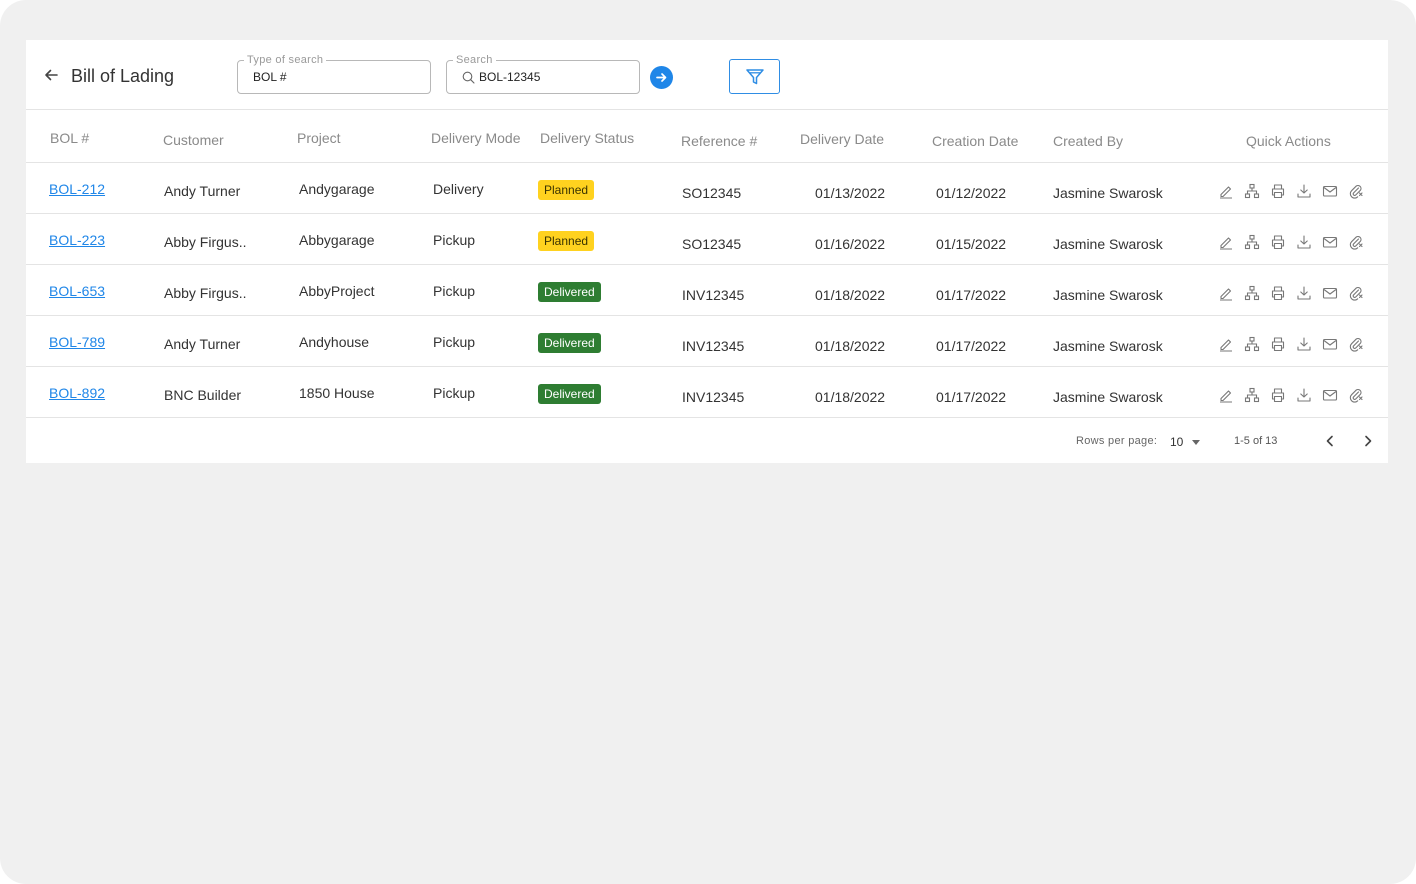 The image size is (1416, 884). What do you see at coordinates (1256, 441) in the screenshot?
I see `page-range: 1-5 of 13` at bounding box center [1256, 441].